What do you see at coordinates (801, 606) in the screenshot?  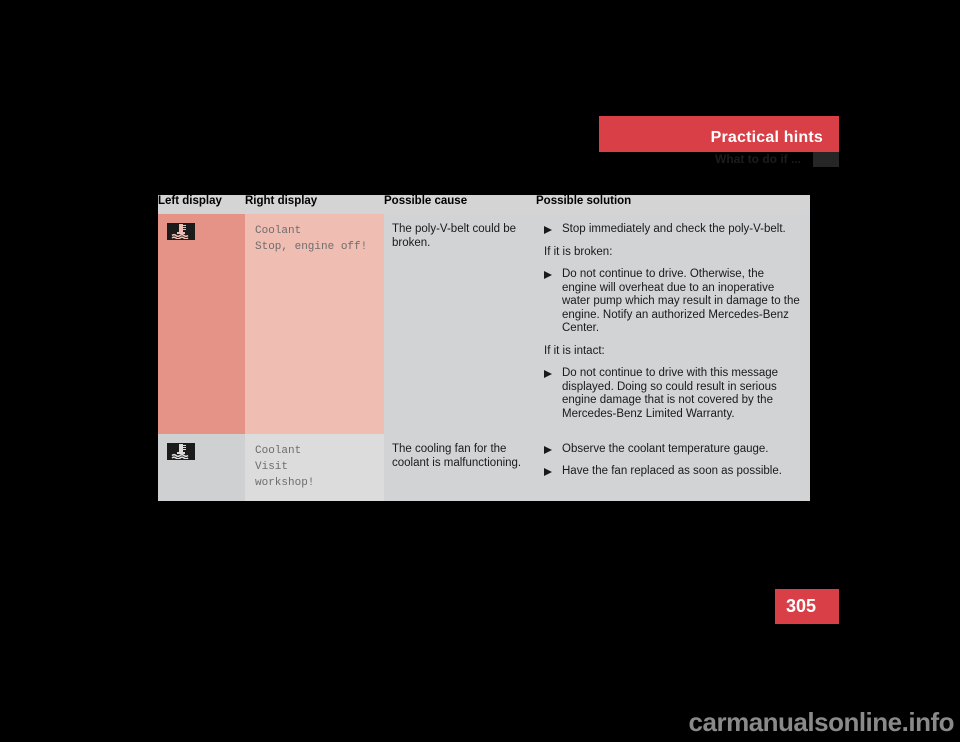 I see `page-number: 305` at bounding box center [801, 606].